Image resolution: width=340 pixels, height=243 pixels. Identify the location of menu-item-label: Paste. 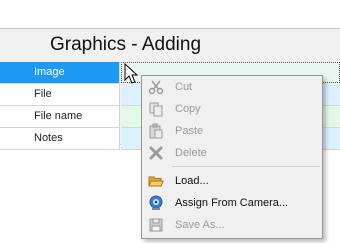
(189, 131).